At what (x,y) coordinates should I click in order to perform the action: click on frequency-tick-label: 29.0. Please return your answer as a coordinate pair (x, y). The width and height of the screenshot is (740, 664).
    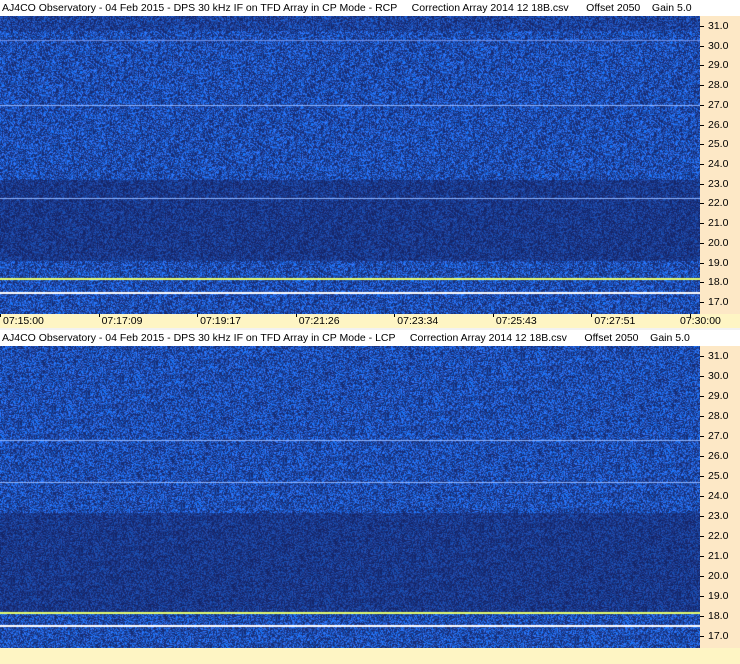
    Looking at the image, I should click on (718, 65).